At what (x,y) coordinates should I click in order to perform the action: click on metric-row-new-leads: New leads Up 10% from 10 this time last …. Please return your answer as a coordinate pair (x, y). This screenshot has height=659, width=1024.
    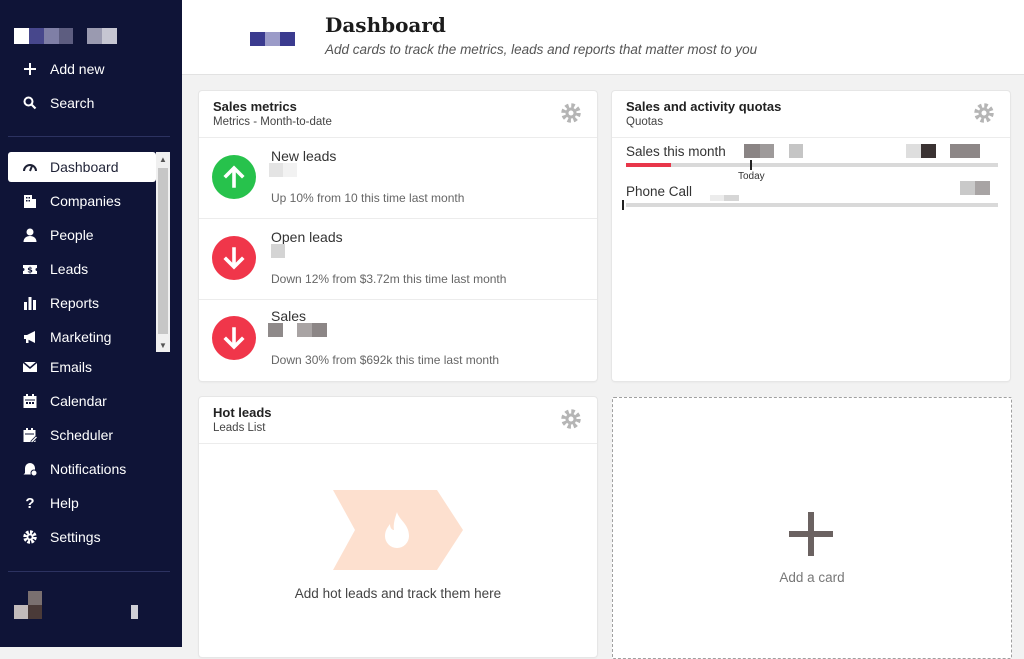
    Looking at the image, I should click on (398, 178).